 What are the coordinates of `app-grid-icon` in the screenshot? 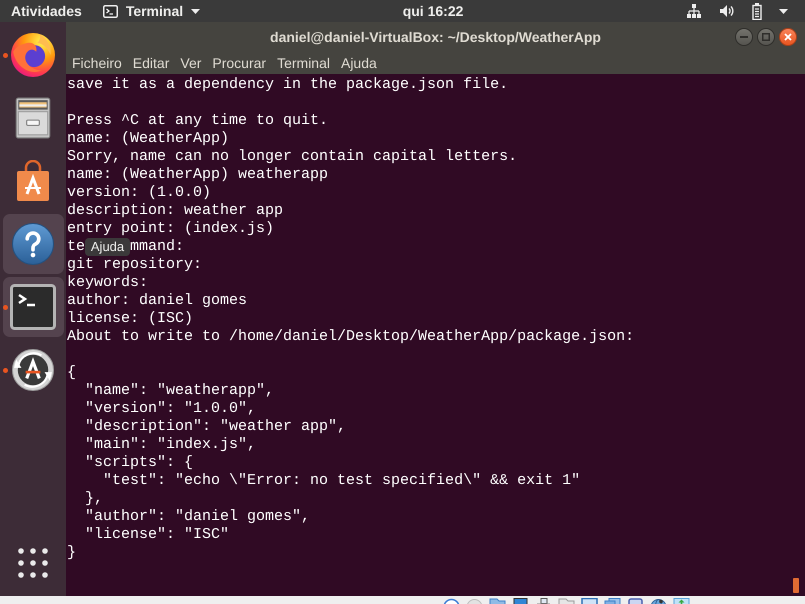 It's located at (33, 563).